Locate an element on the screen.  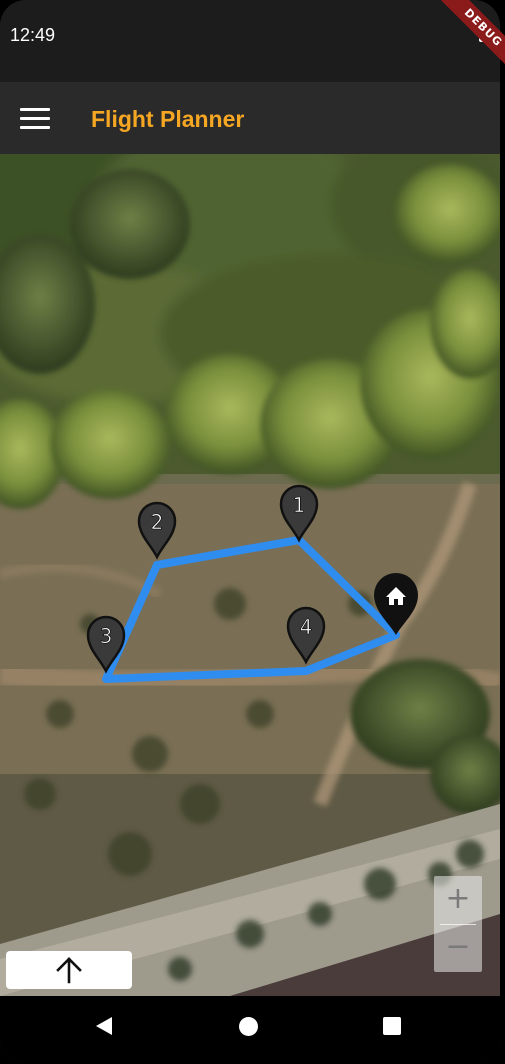
hamburger-menu-icon is located at coordinates (35, 119).